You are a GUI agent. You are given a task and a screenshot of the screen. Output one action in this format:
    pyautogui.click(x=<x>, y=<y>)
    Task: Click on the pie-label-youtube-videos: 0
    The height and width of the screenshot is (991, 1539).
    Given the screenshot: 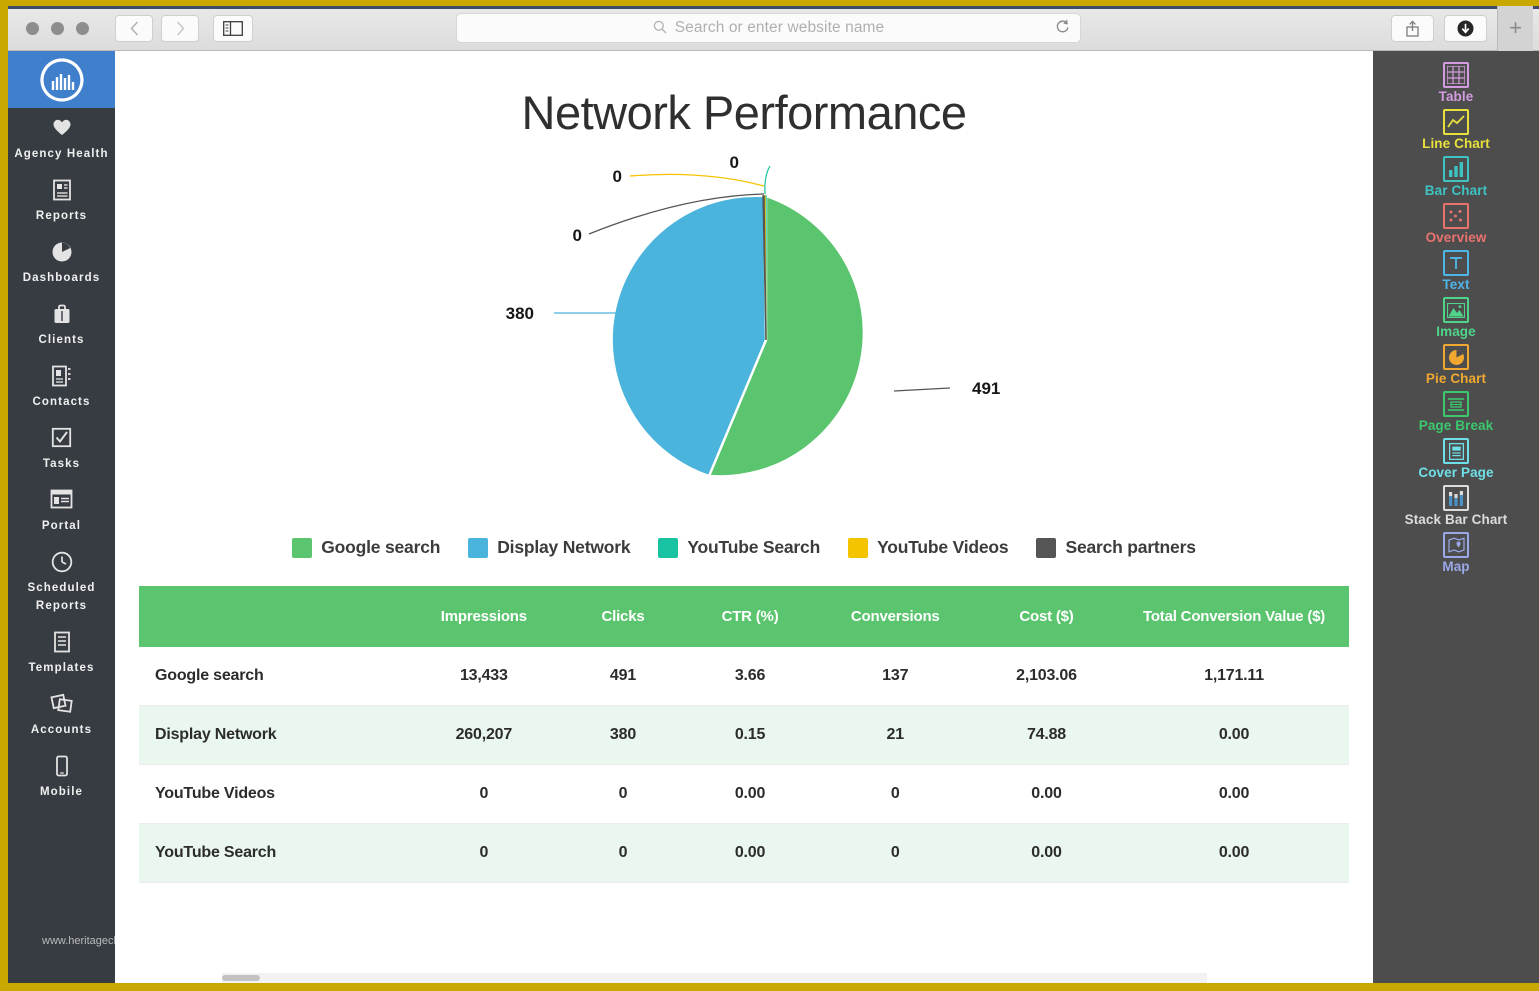 What is the action you would take?
    pyautogui.click(x=617, y=176)
    